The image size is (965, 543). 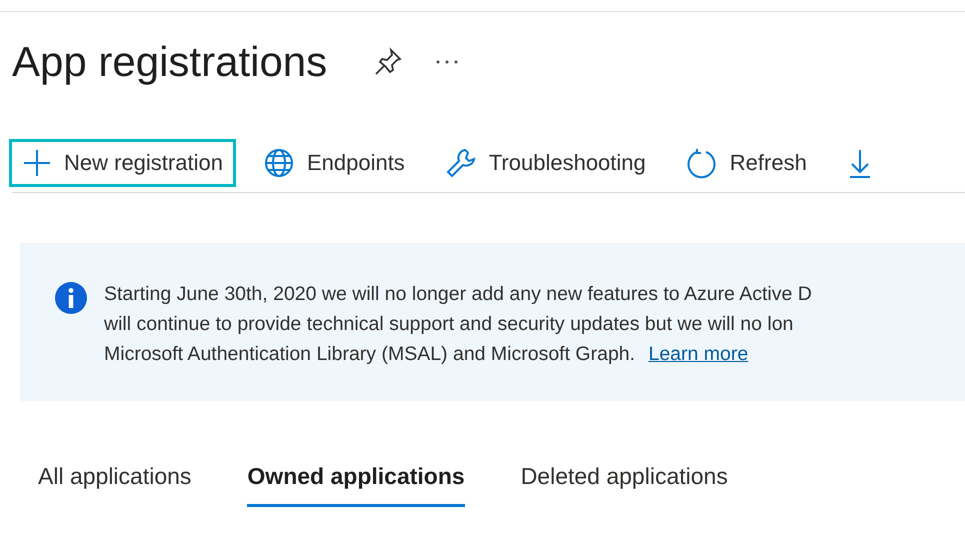 I want to click on globe-icon, so click(x=278, y=162).